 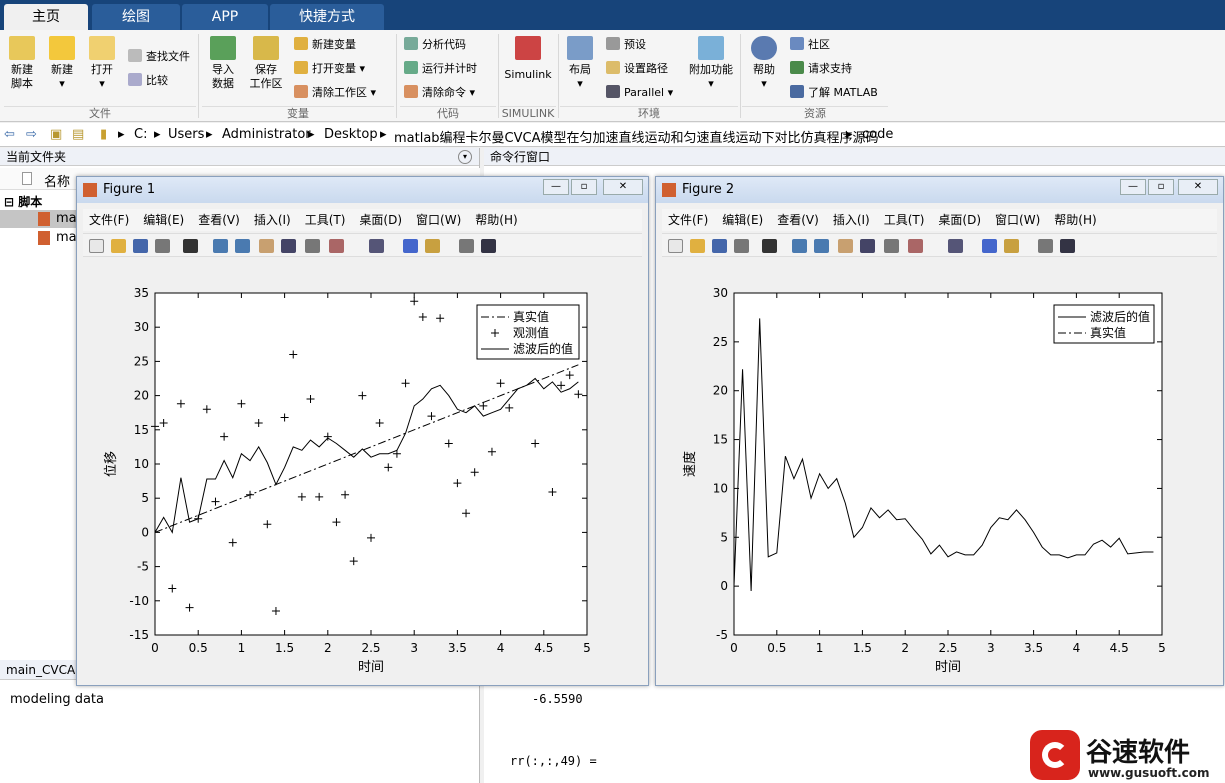 What do you see at coordinates (23, 201) in the screenshot?
I see `section-scripts: ⊟ 脚本` at bounding box center [23, 201].